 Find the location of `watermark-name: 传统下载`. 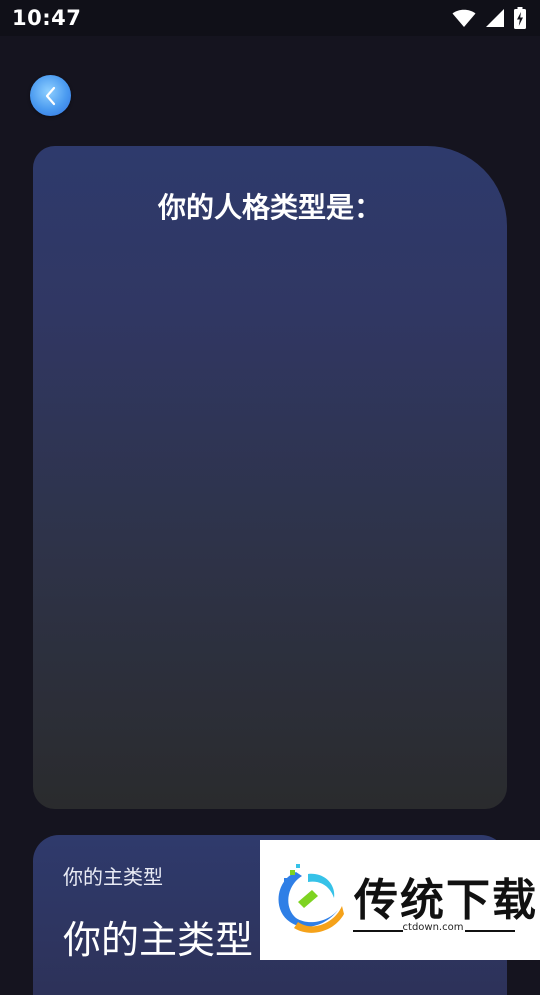

watermark-name: 传统下载 is located at coordinates (446, 900).